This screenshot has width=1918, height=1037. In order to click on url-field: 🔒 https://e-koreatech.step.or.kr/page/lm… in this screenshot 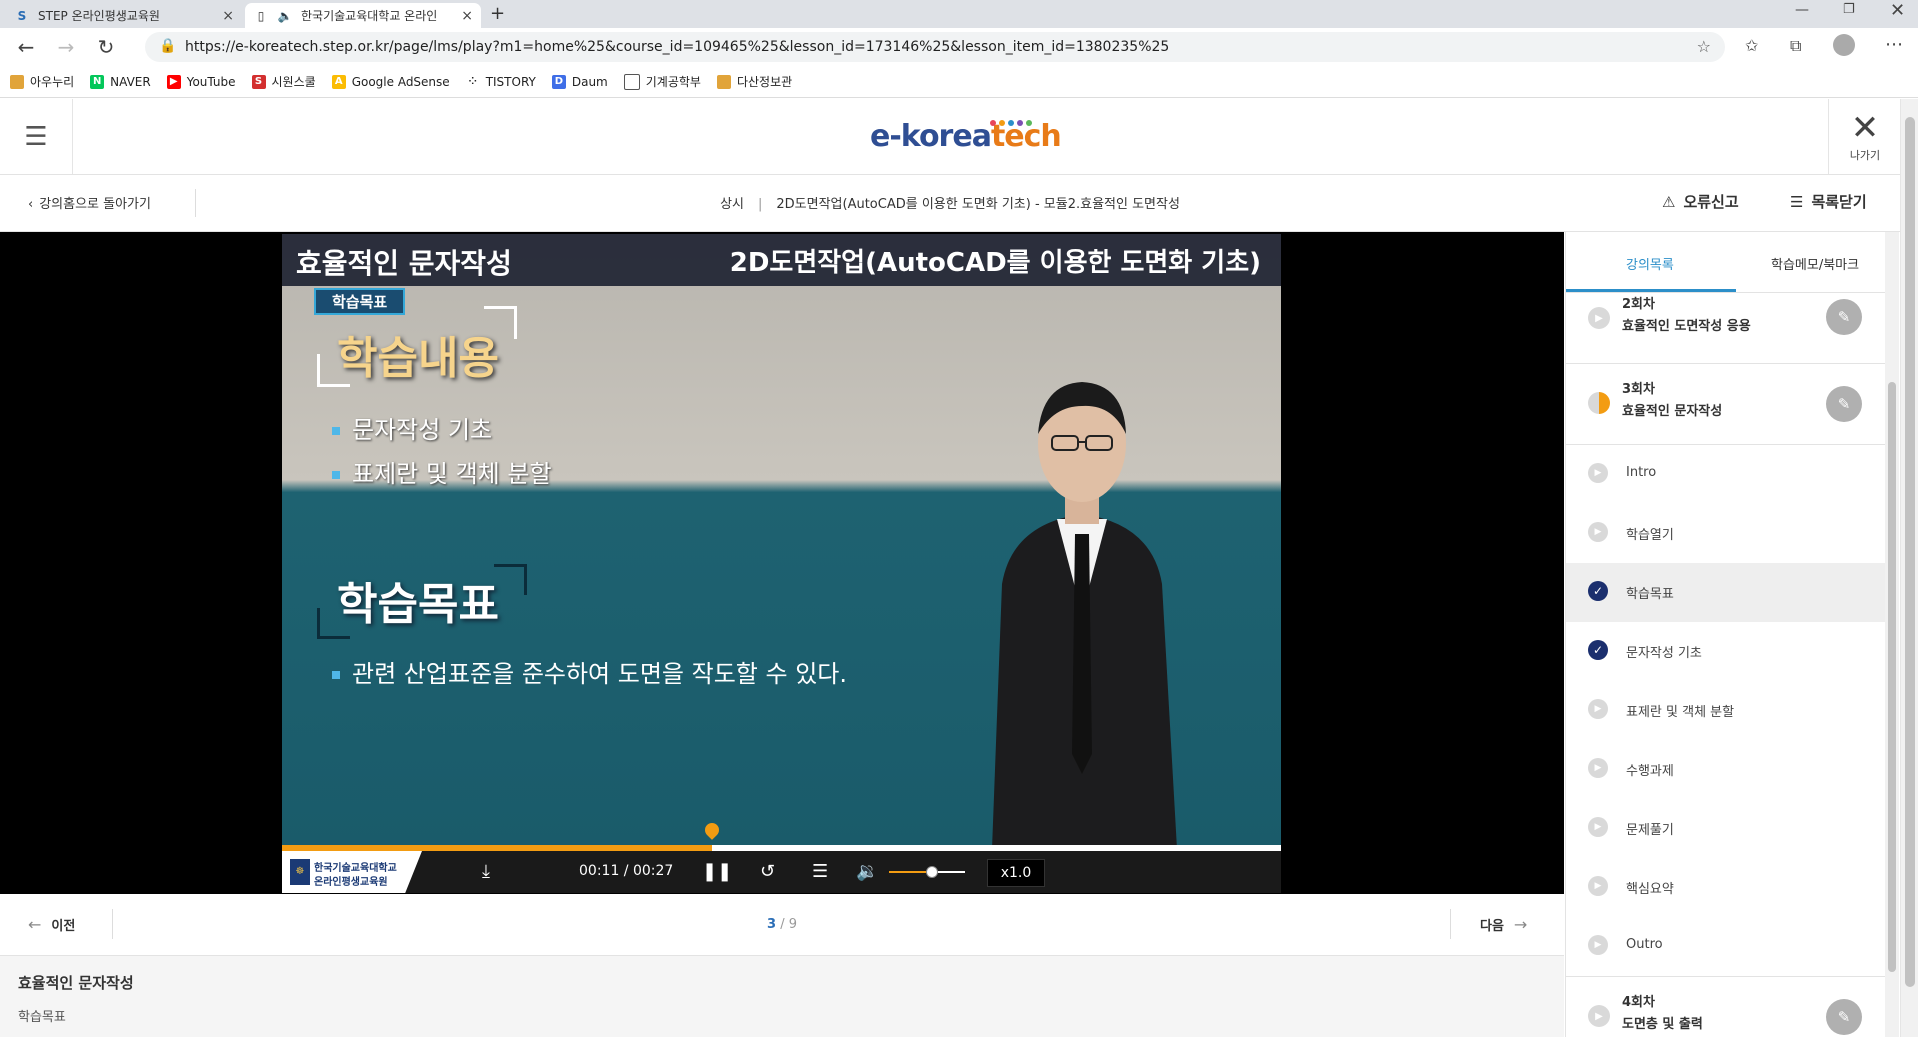, I will do `click(935, 47)`.